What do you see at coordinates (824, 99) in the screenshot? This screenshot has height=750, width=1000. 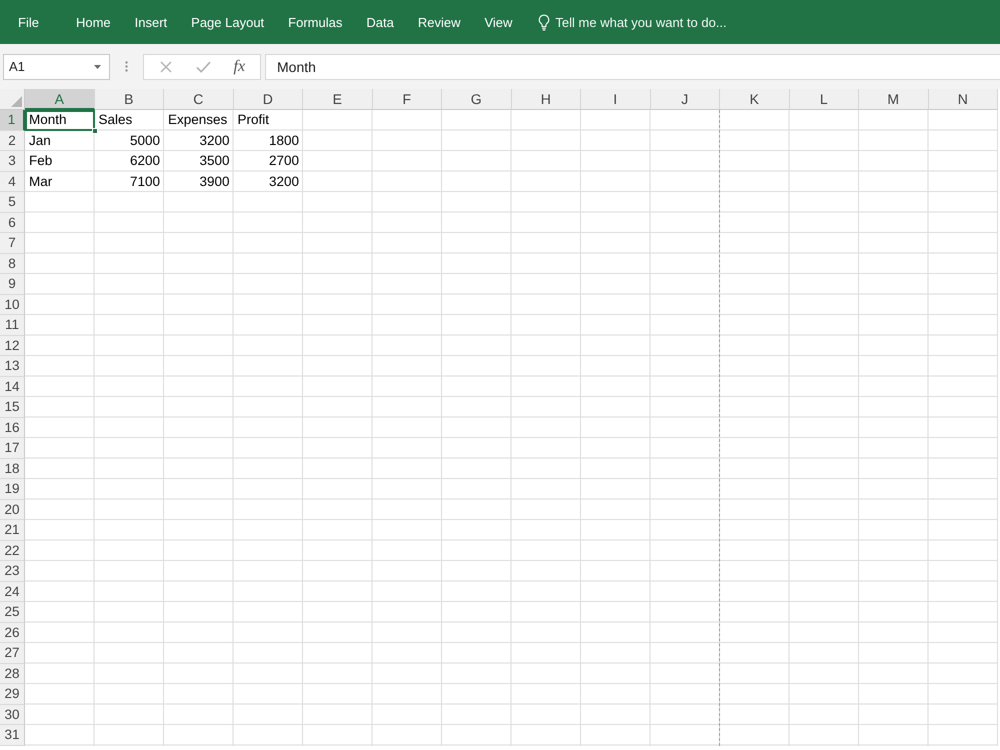 I see `column-header: L` at bounding box center [824, 99].